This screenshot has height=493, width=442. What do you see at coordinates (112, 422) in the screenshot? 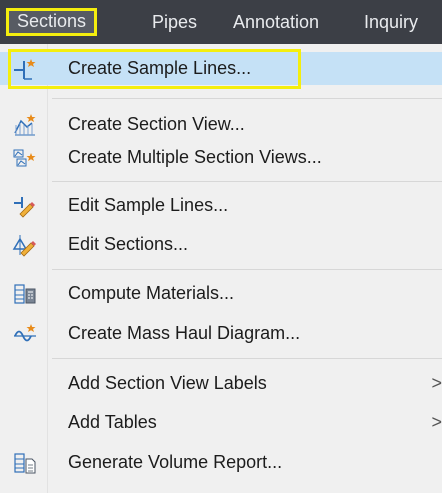
I see `menu-item-label: Add Tables` at bounding box center [112, 422].